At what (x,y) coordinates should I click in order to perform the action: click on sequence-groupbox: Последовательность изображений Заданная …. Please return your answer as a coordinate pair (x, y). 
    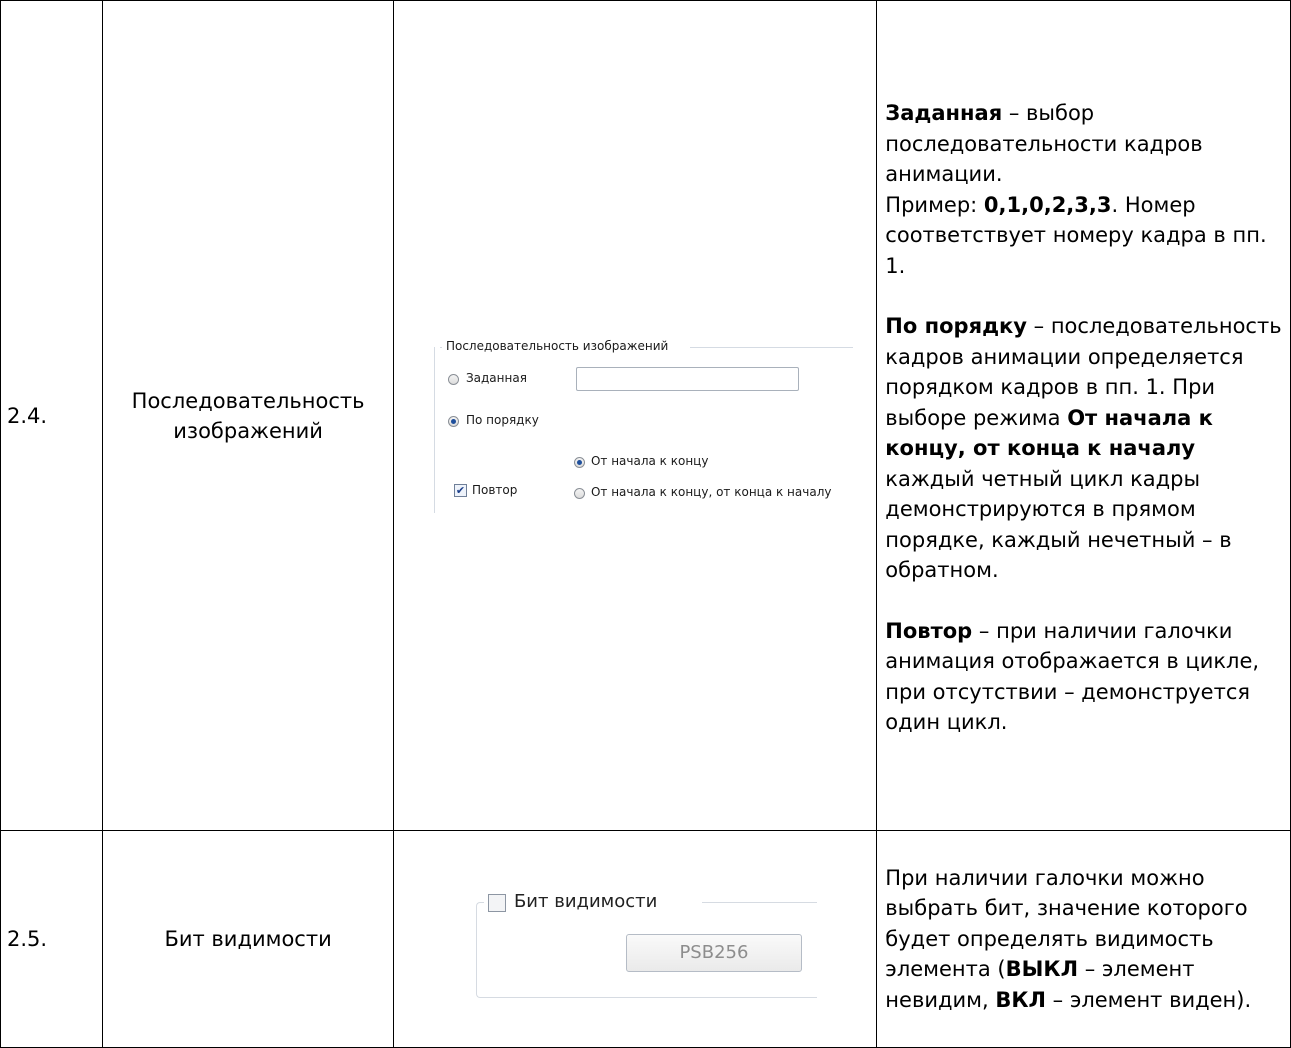
    Looking at the image, I should click on (643, 426).